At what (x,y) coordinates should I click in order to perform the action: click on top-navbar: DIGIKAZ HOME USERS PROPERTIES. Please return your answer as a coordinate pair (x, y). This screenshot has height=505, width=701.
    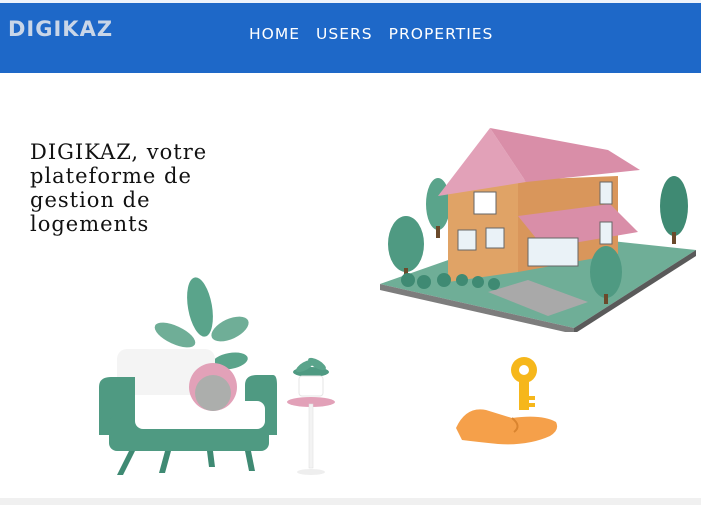
    Looking at the image, I should click on (350, 36).